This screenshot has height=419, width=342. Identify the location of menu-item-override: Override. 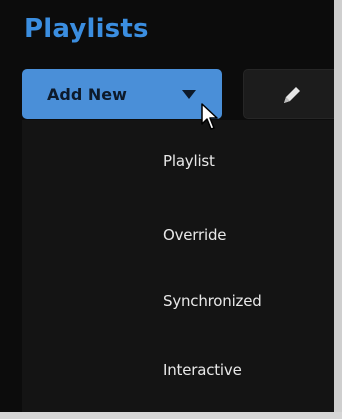
(195, 235).